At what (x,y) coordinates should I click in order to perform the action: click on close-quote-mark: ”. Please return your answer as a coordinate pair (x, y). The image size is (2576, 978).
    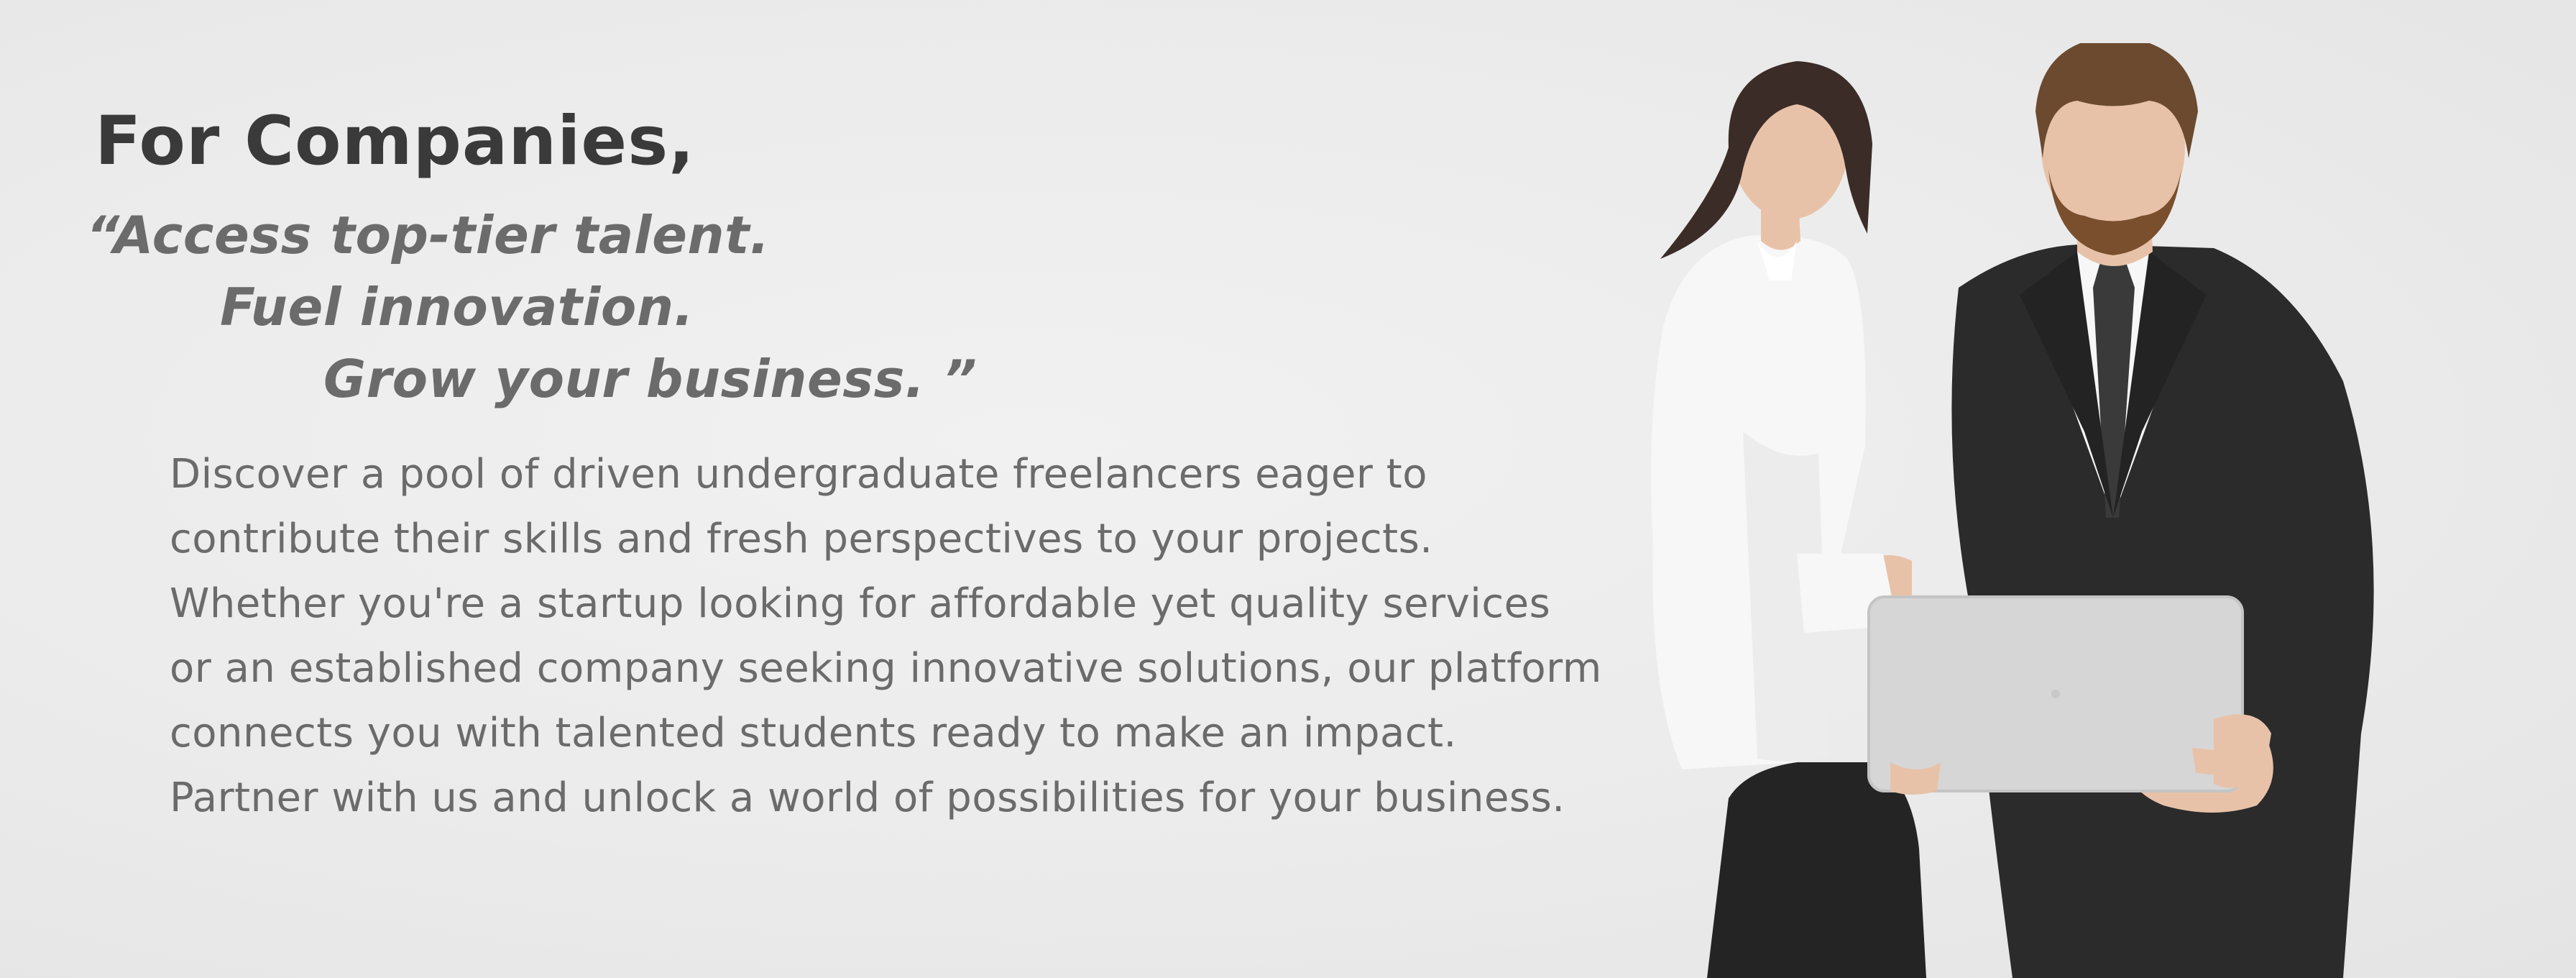
    Looking at the image, I should click on (960, 379).